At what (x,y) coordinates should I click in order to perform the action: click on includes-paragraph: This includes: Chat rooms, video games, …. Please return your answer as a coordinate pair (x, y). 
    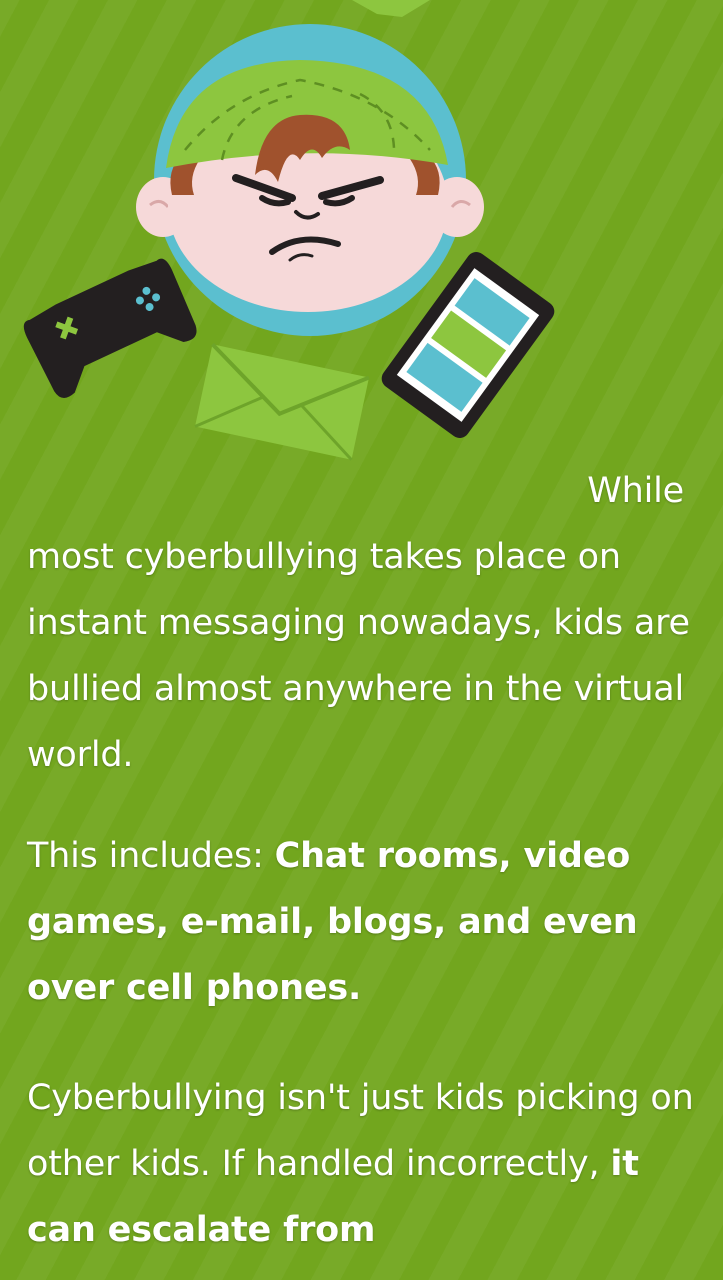
    Looking at the image, I should click on (362, 922).